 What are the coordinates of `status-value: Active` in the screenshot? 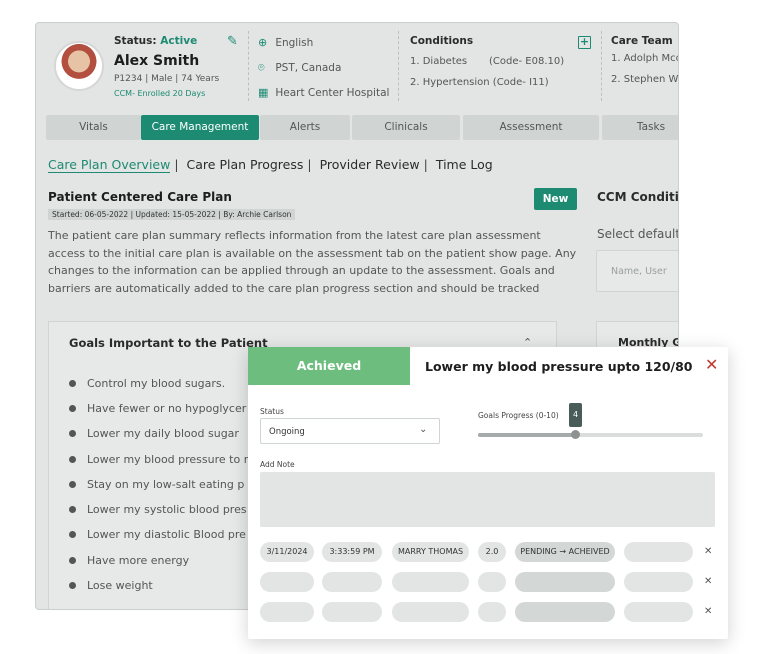 It's located at (179, 41).